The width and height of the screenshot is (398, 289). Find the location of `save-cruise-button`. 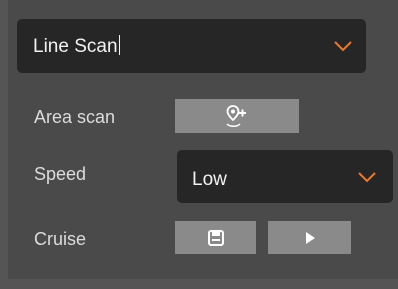

save-cruise-button is located at coordinates (215, 237).